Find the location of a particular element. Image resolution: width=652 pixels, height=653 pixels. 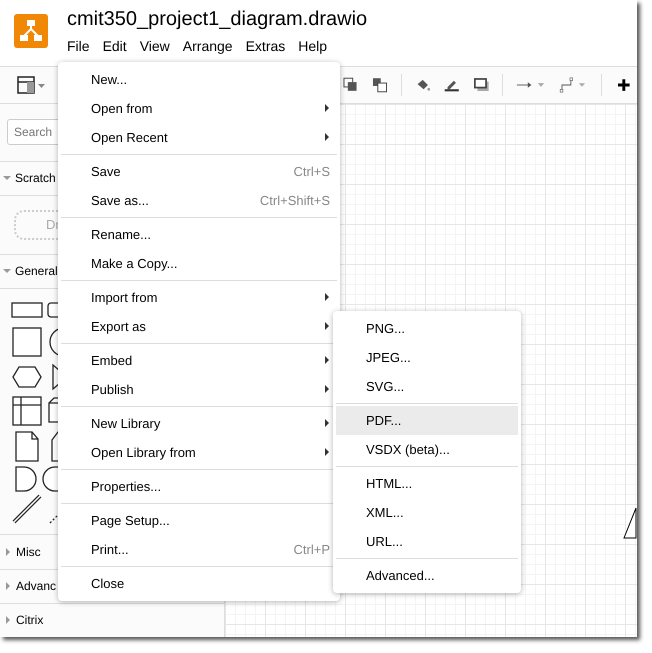

menu-item: Open Recent is located at coordinates (199, 137).